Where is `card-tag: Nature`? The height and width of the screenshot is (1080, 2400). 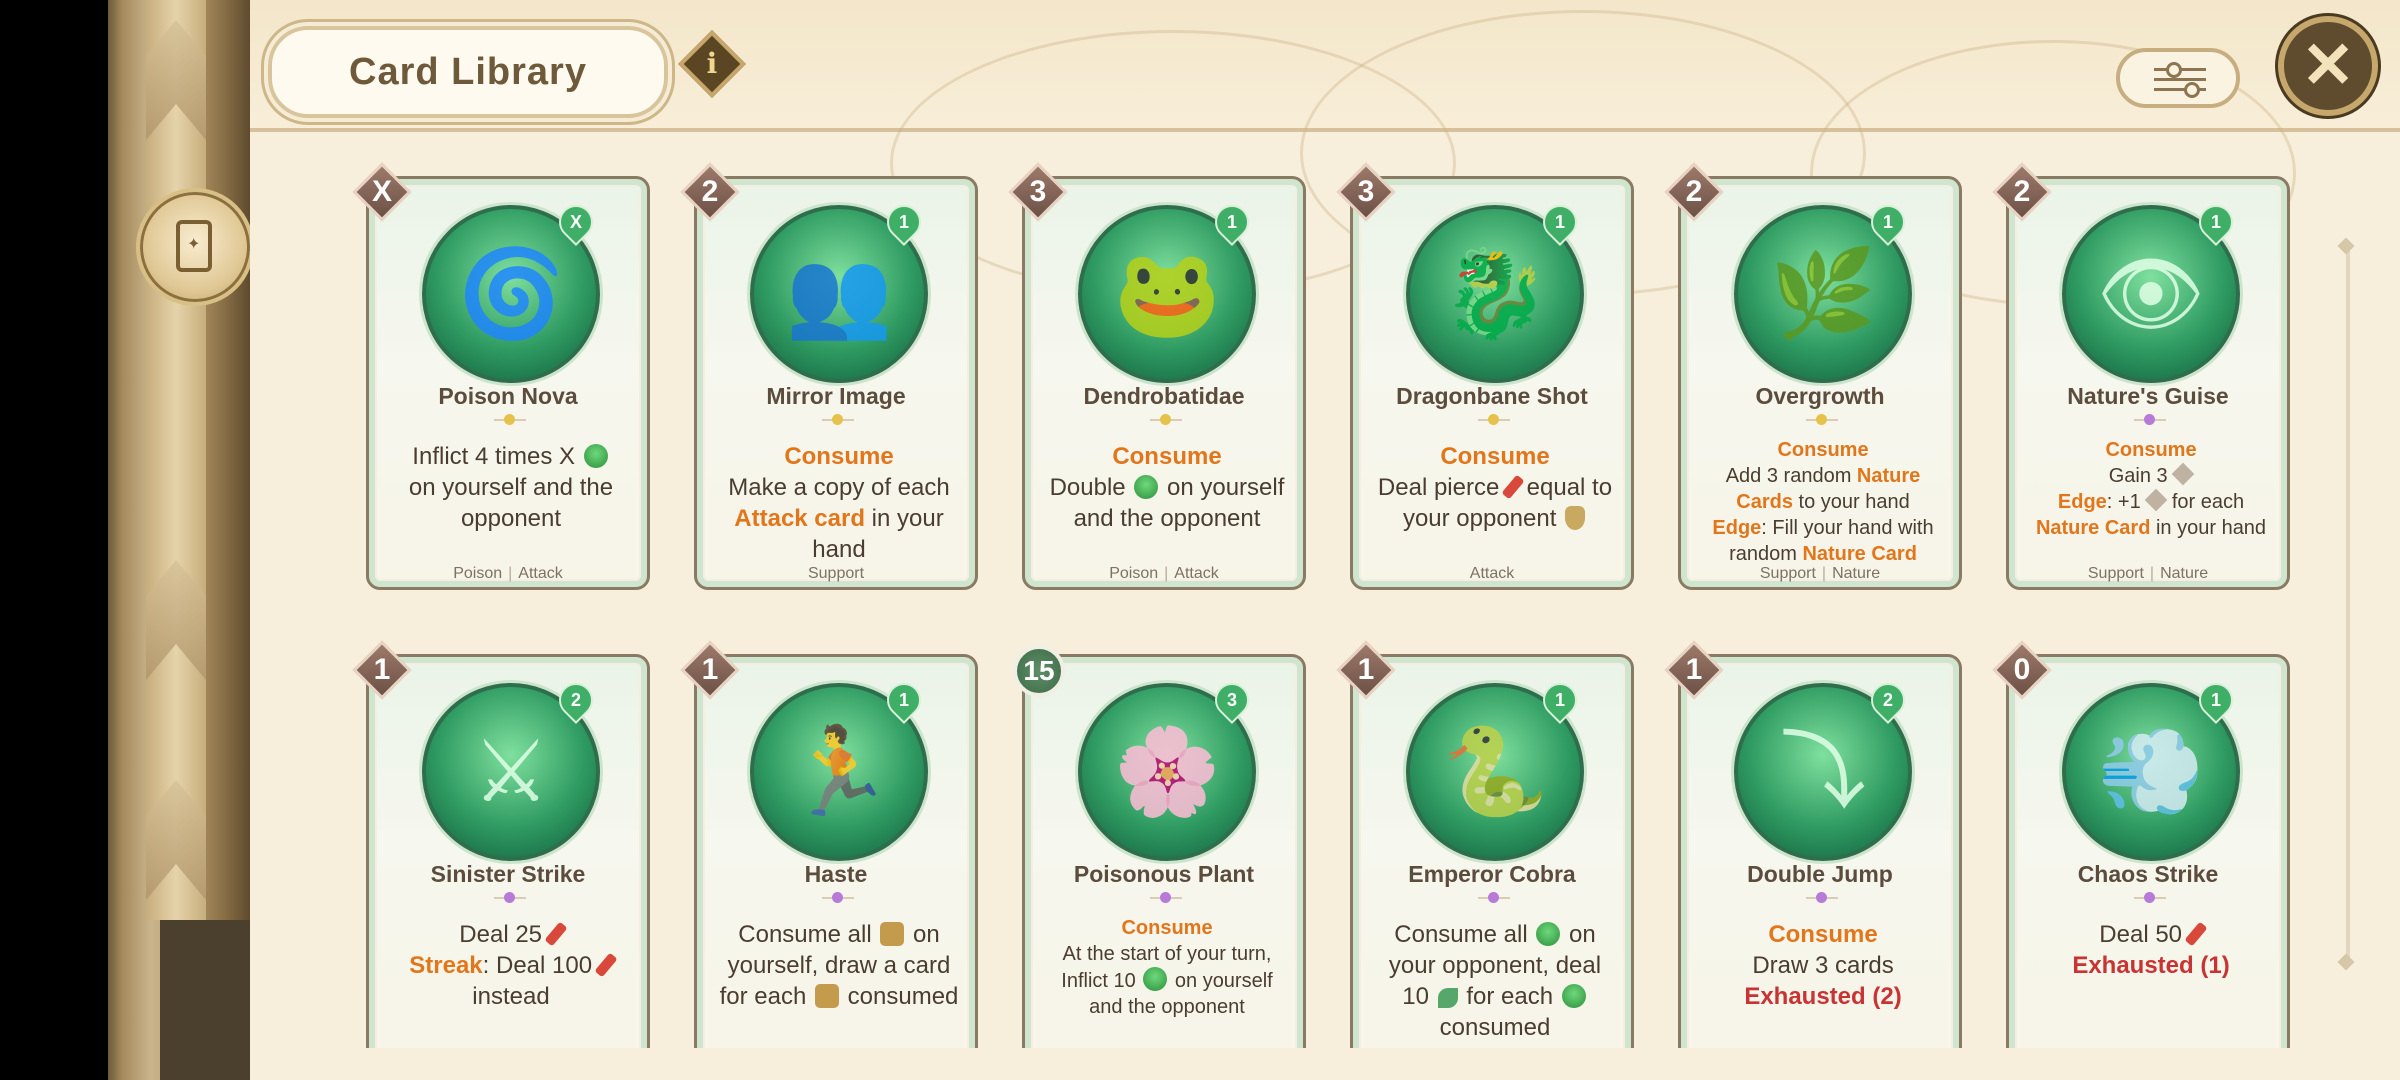
card-tag: Nature is located at coordinates (1856, 573).